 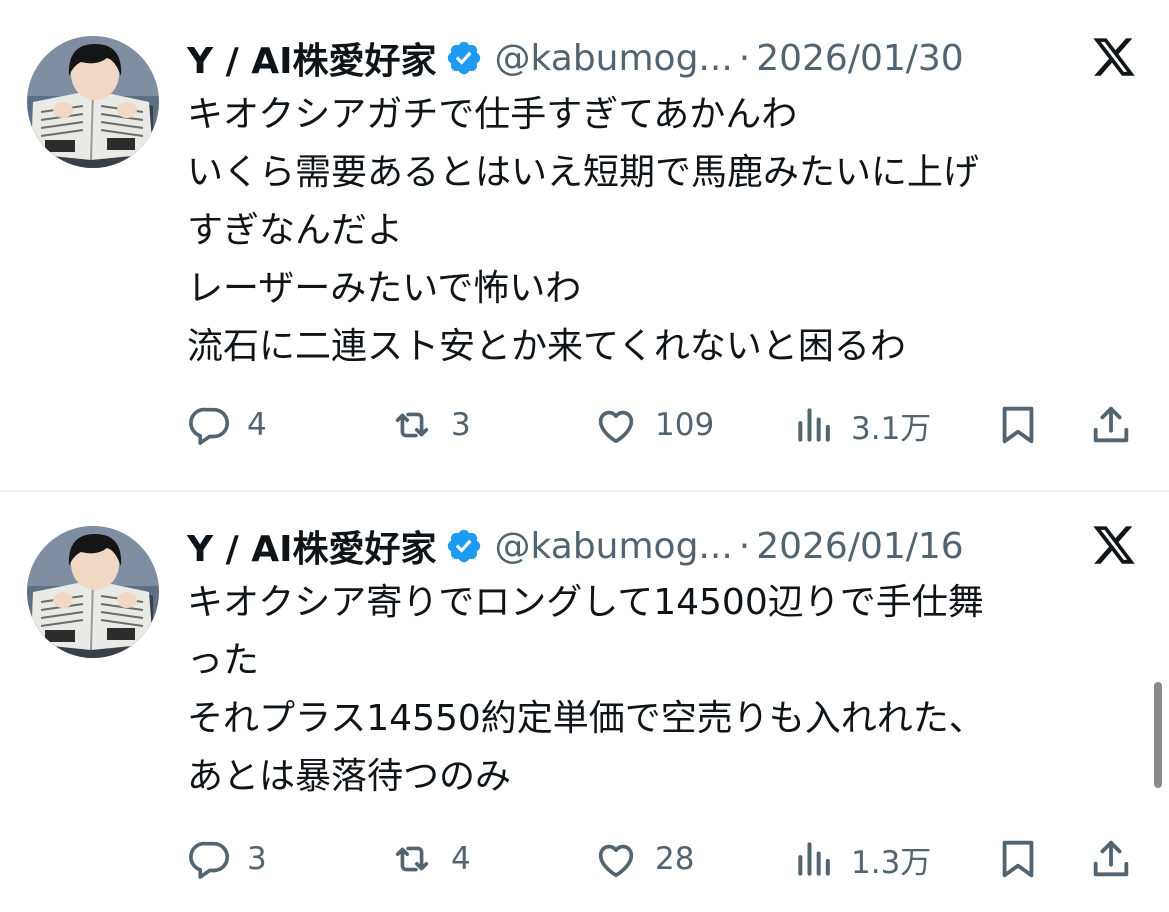 I want to click on tweet-header: Y / AI株愛好家 @kabumog... · 2026/01/16, so click(x=637, y=546).